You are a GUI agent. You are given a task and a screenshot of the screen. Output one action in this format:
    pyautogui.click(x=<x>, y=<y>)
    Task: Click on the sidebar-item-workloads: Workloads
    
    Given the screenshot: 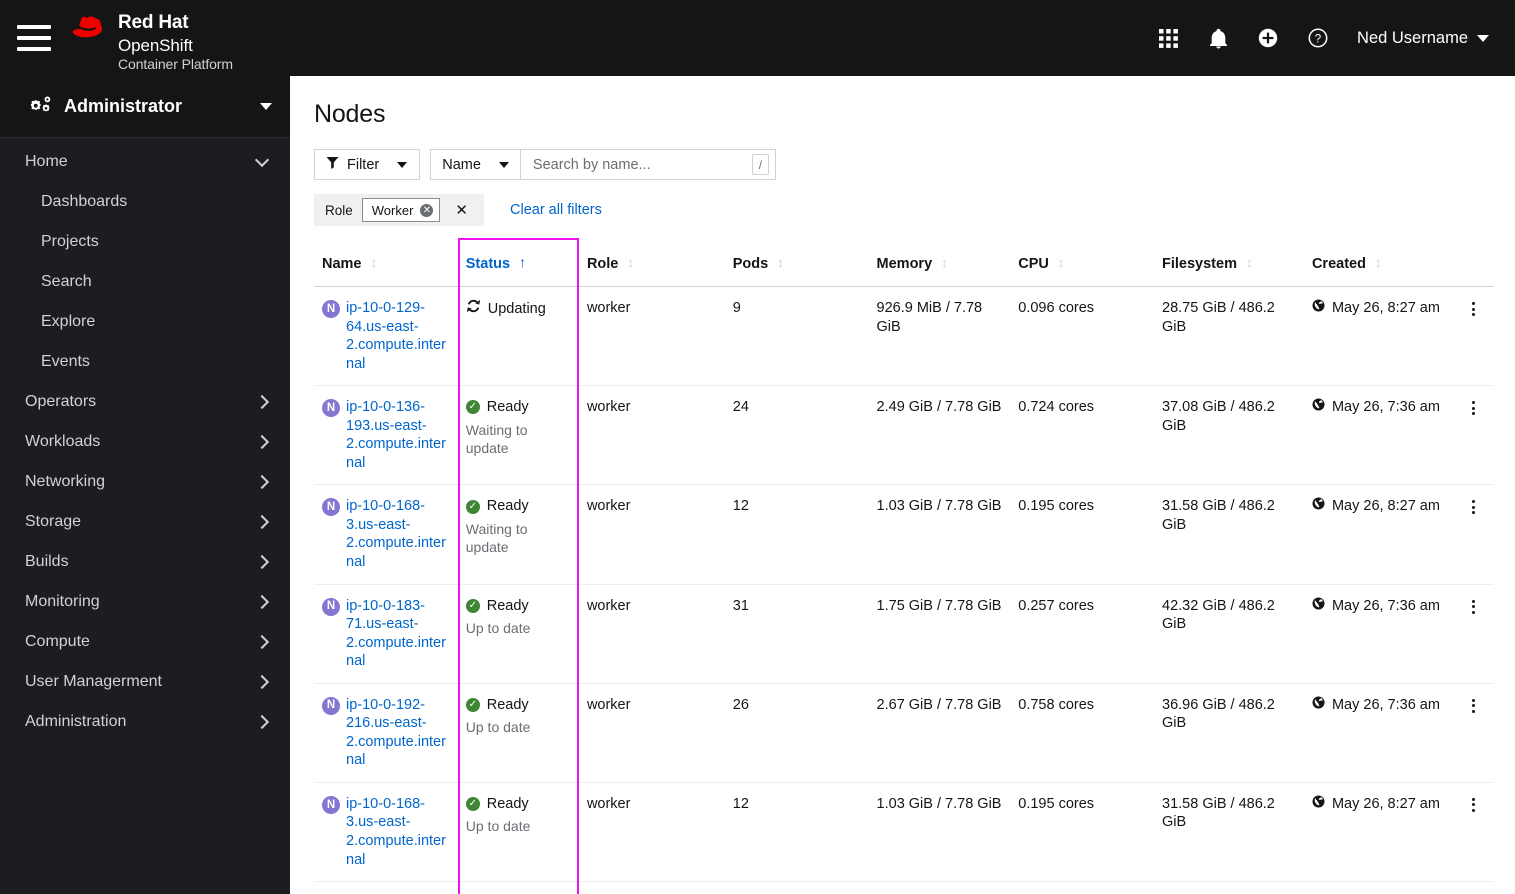 What is the action you would take?
    pyautogui.click(x=145, y=442)
    